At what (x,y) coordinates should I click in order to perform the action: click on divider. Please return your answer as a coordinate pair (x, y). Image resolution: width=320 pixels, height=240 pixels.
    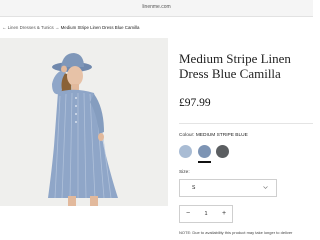
    Looking at the image, I should click on (246, 123).